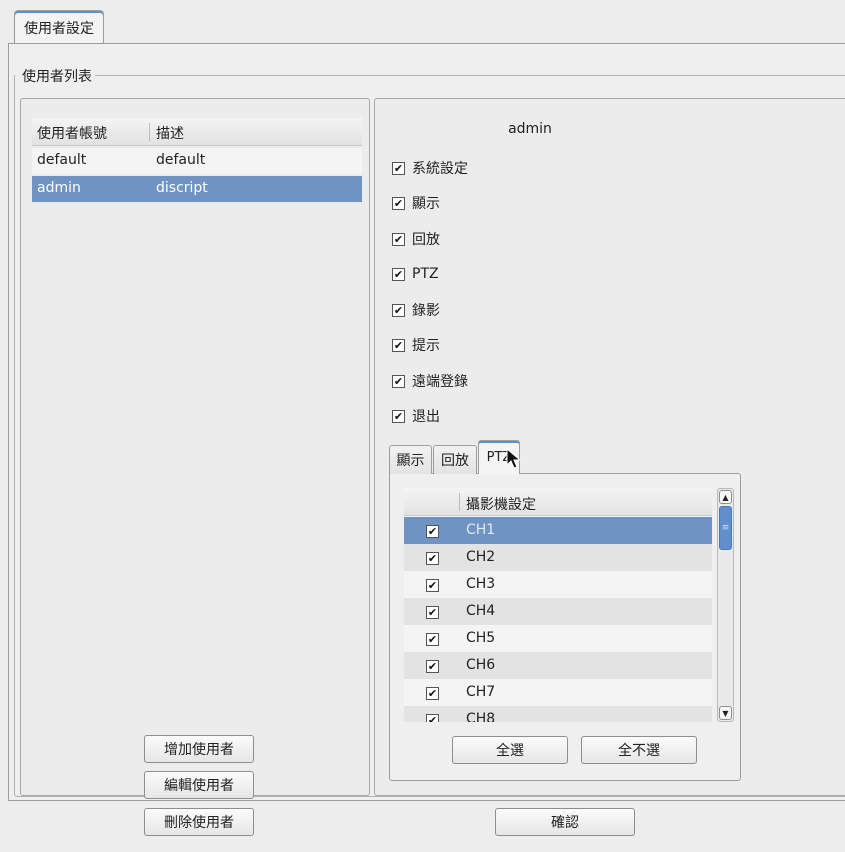 The height and width of the screenshot is (852, 845). I want to click on permission-label: 提示, so click(426, 346).